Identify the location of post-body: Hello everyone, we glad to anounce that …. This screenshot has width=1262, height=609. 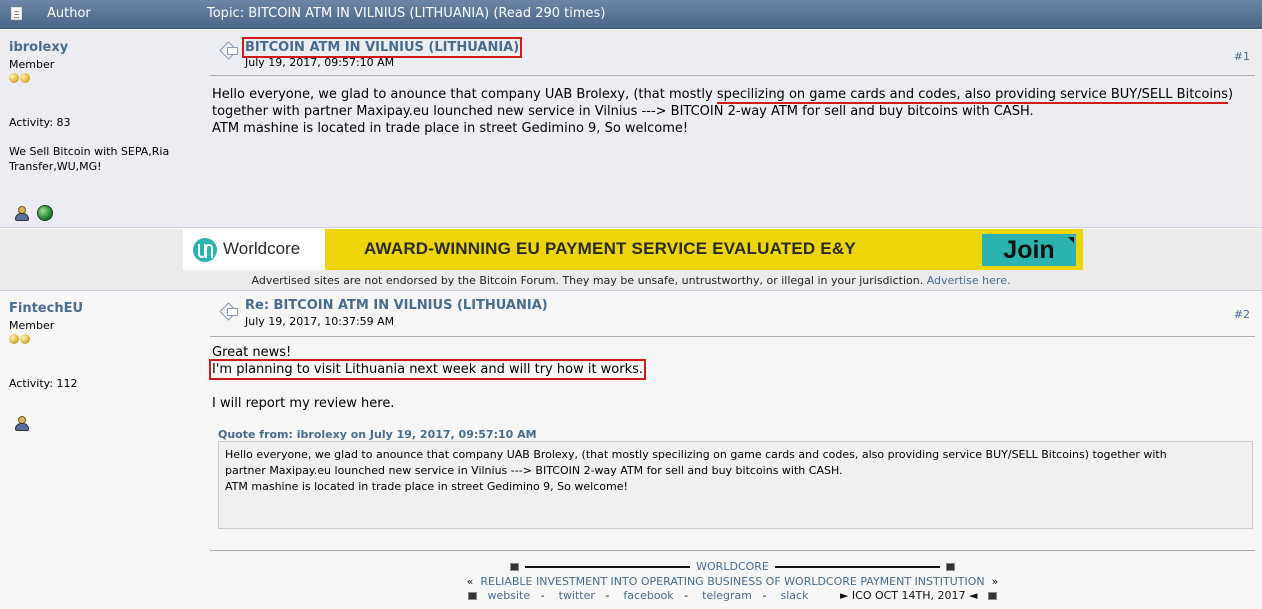
(723, 111).